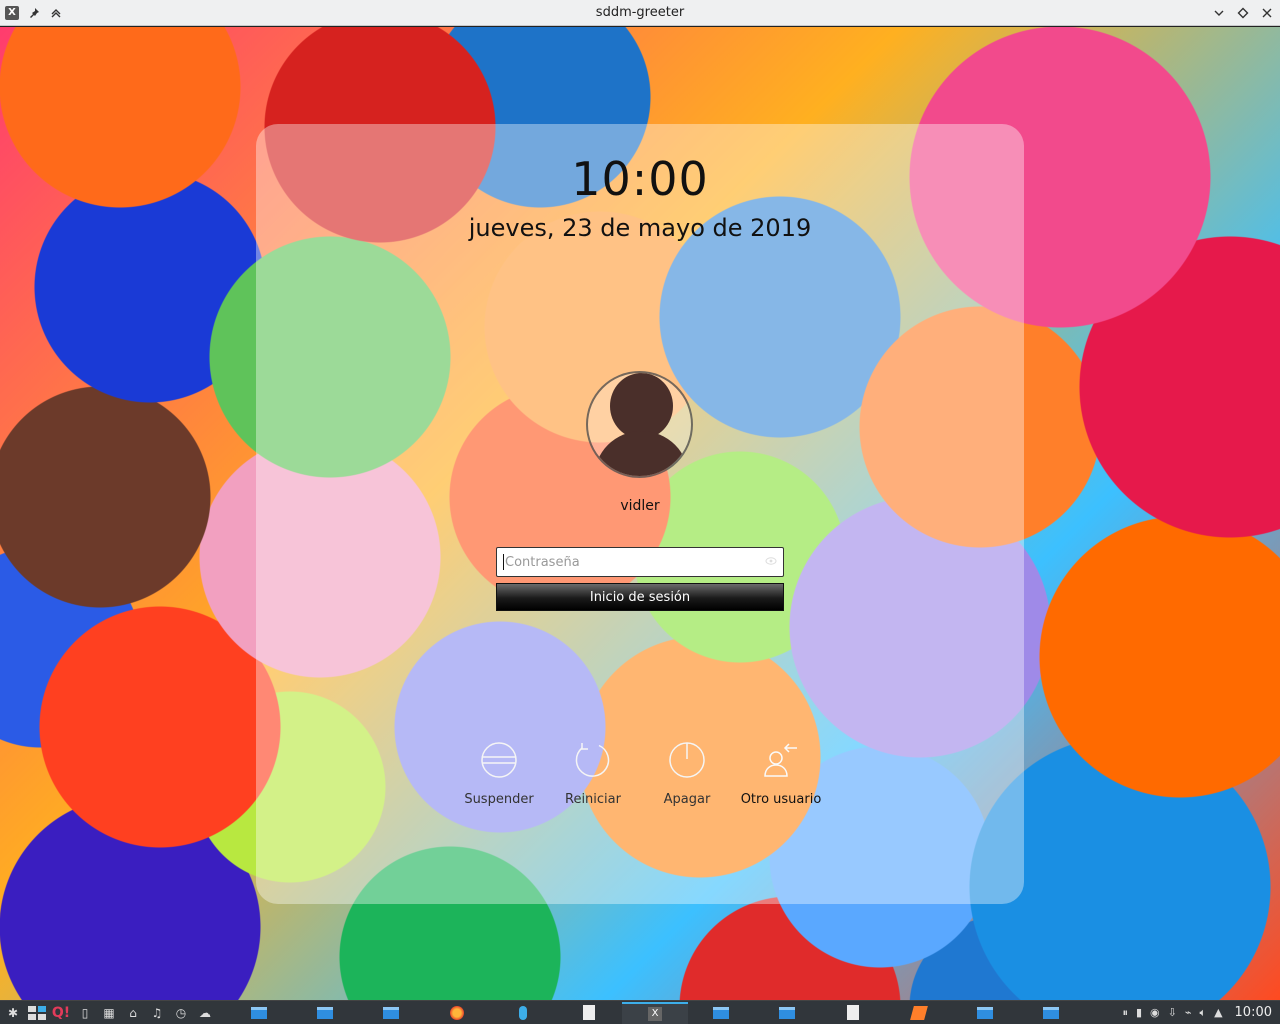 Image resolution: width=1280 pixels, height=1024 pixels. Describe the element at coordinates (181, 1013) in the screenshot. I see `clock-icon: ◷` at that location.